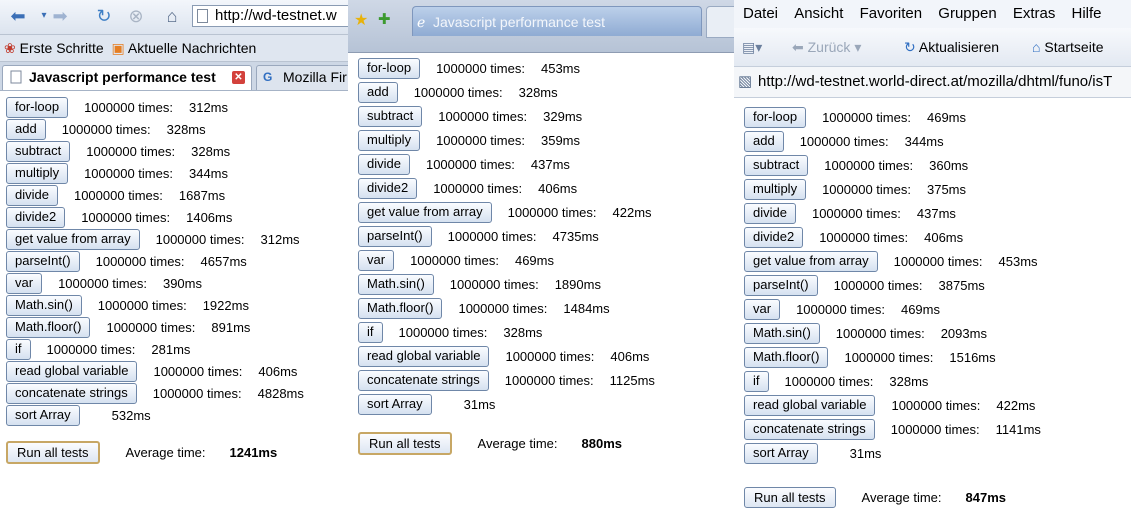 The image size is (1131, 511). I want to click on duration-text: 328ms, so click(909, 381).